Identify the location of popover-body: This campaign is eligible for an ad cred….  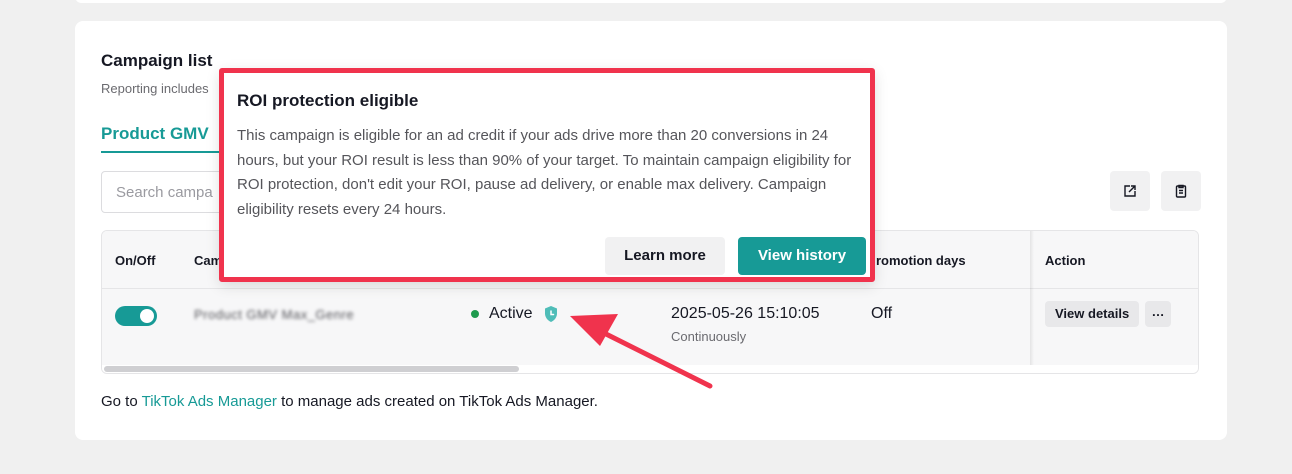
(544, 172).